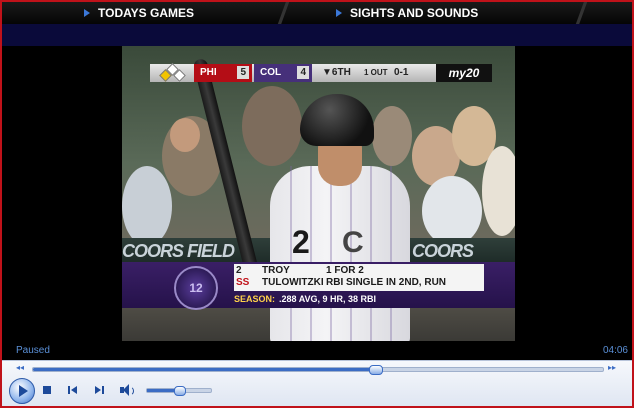  Describe the element at coordinates (21, 368) in the screenshot. I see `seek-back-icon: ◂◂` at that location.